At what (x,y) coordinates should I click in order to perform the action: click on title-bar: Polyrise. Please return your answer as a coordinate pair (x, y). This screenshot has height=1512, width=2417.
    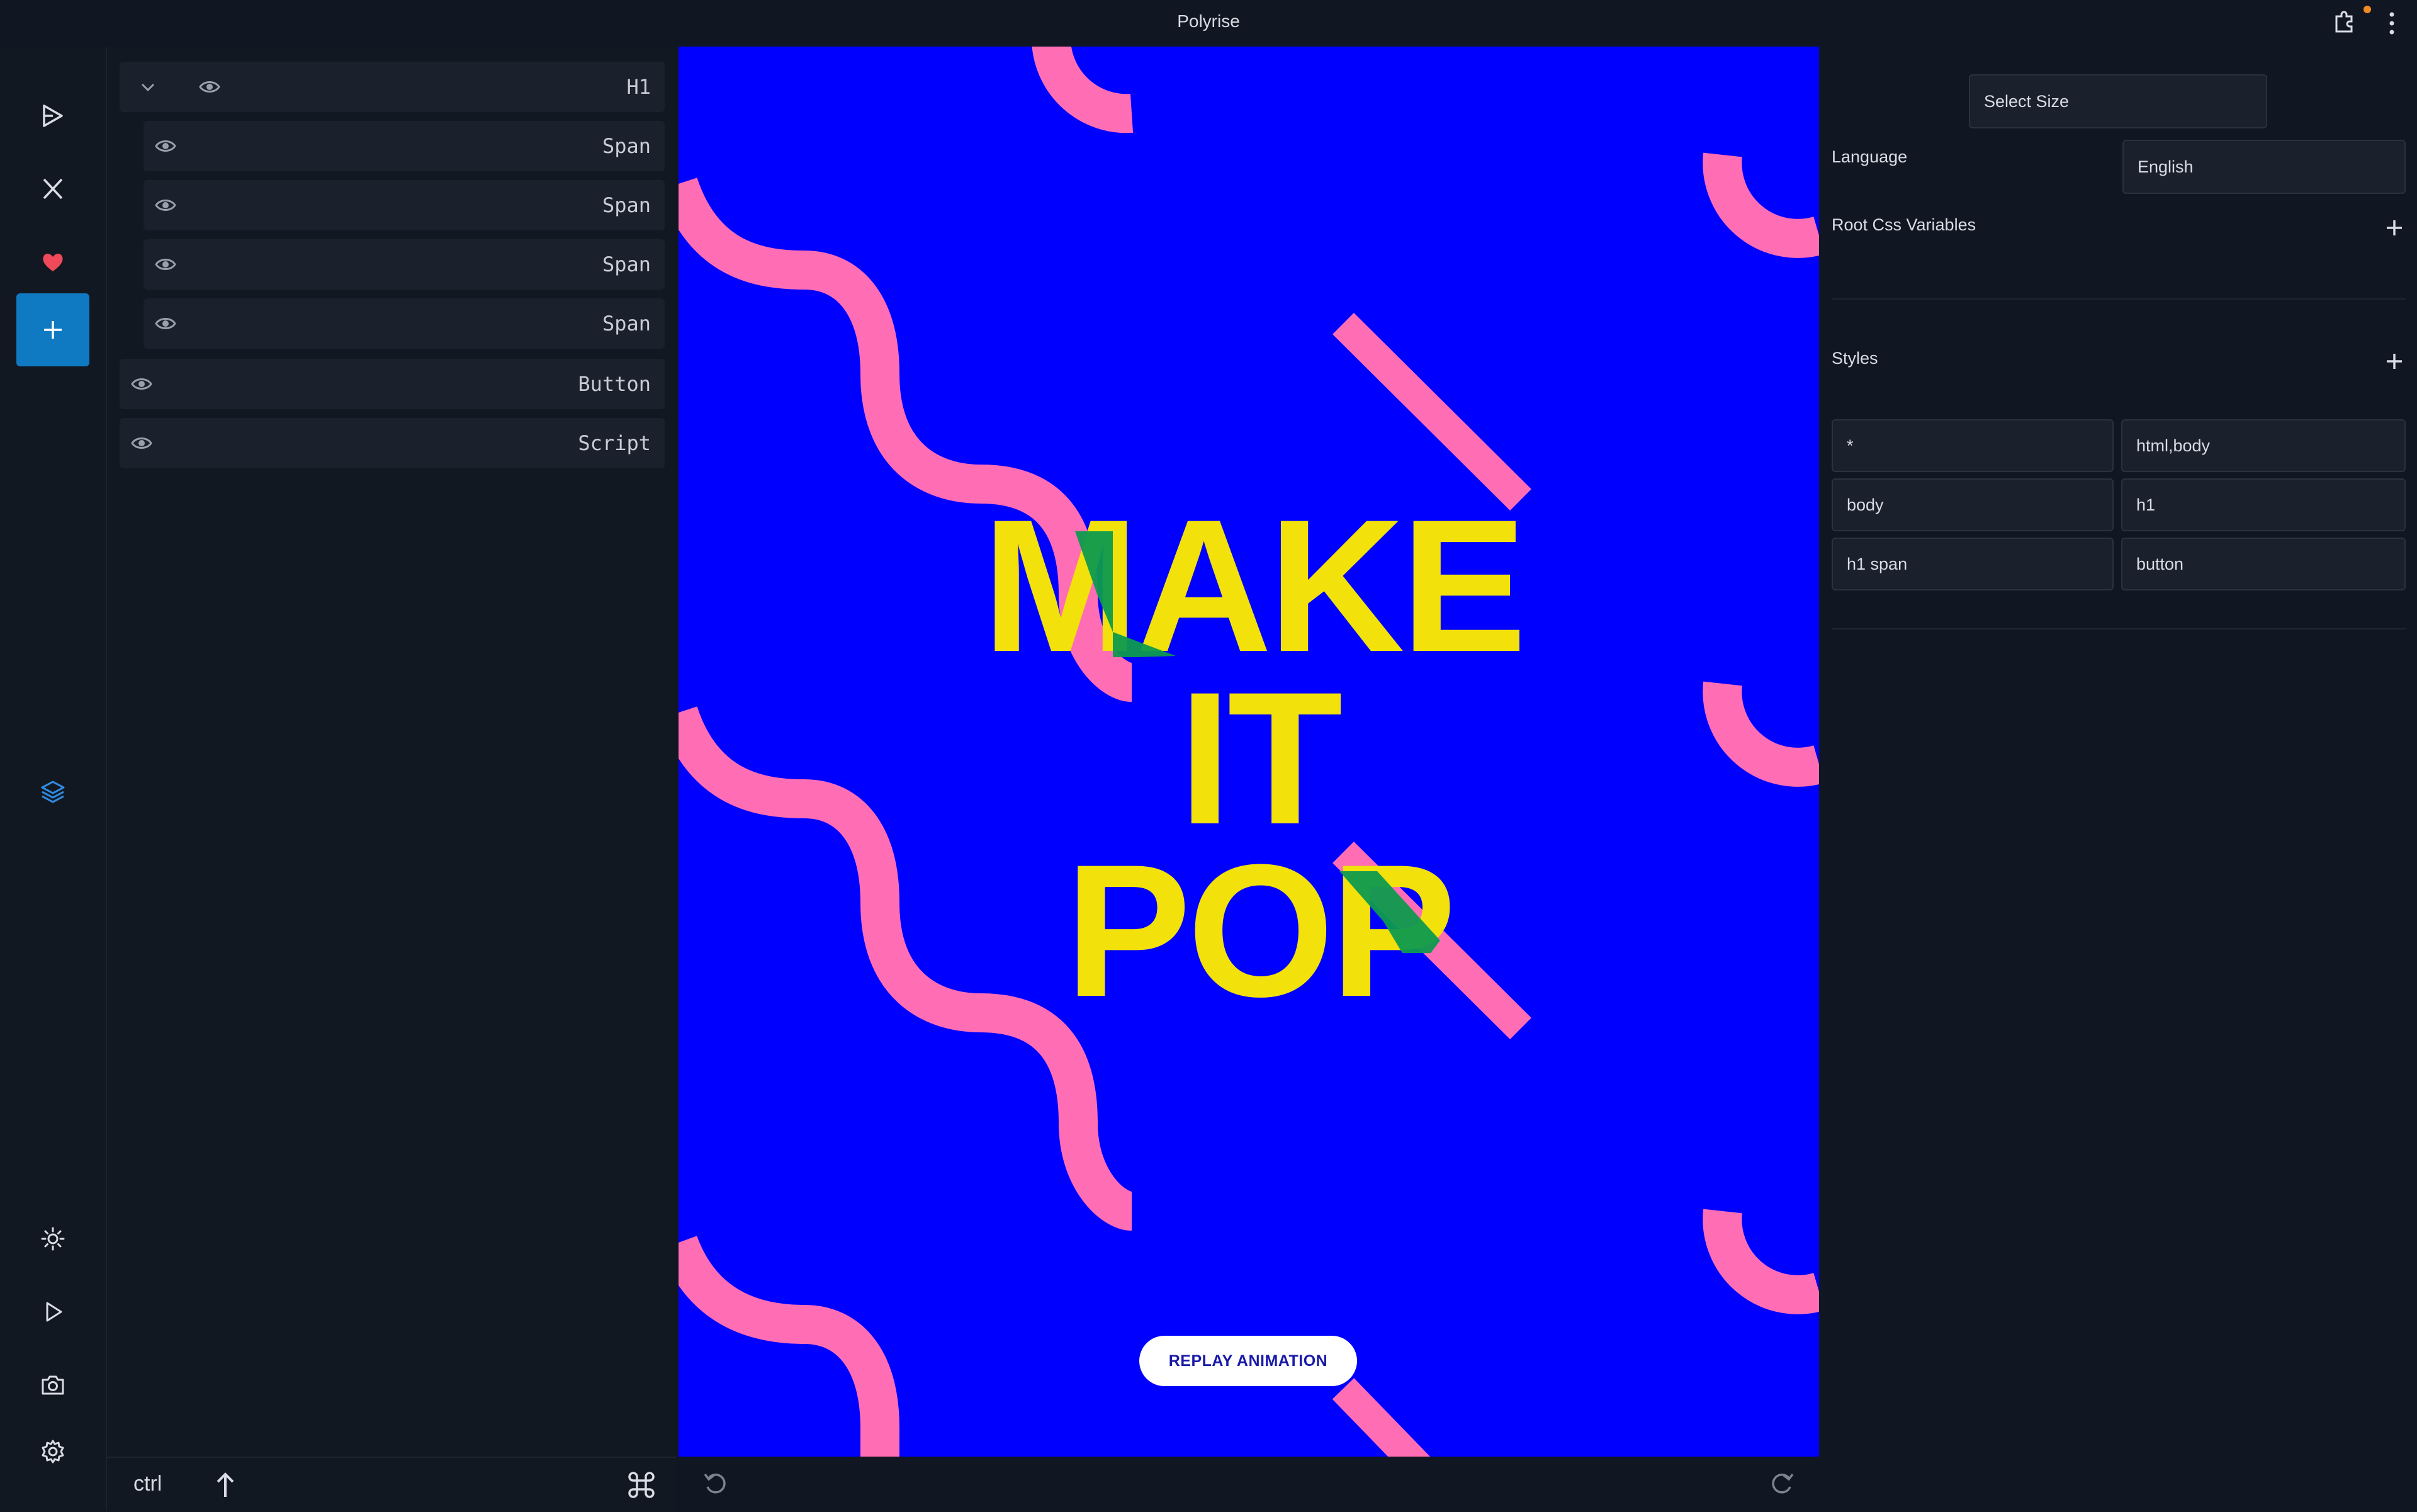
    Looking at the image, I should click on (1208, 23).